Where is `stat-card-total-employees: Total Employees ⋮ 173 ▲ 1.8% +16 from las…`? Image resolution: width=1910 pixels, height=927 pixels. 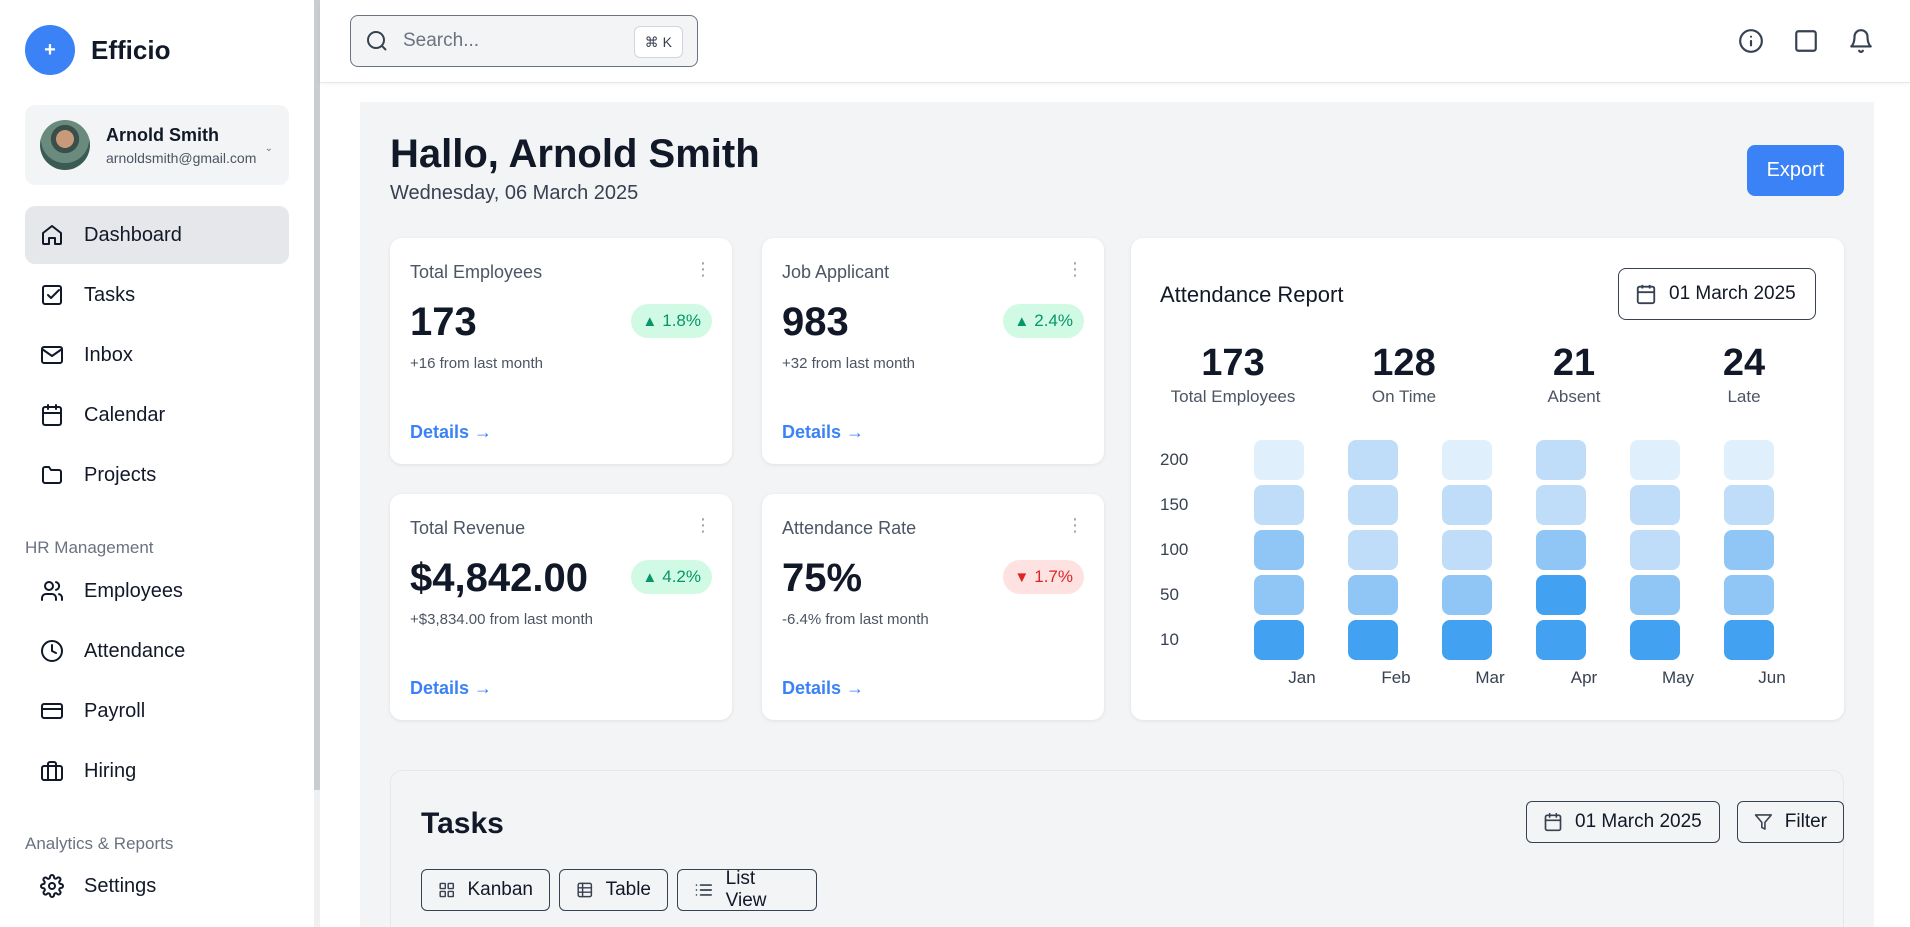 stat-card-total-employees: Total Employees ⋮ 173 ▲ 1.8% +16 from las… is located at coordinates (561, 351).